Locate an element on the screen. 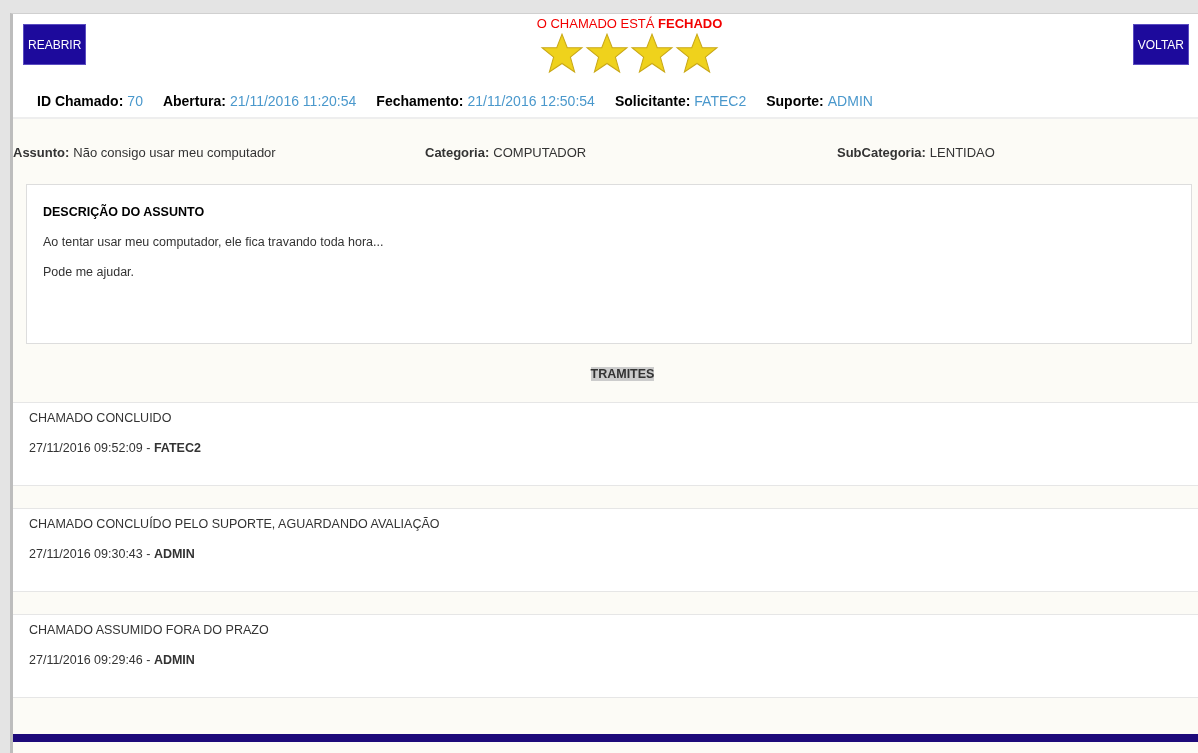  field-value: Não consigo usar meu computador is located at coordinates (174, 152).